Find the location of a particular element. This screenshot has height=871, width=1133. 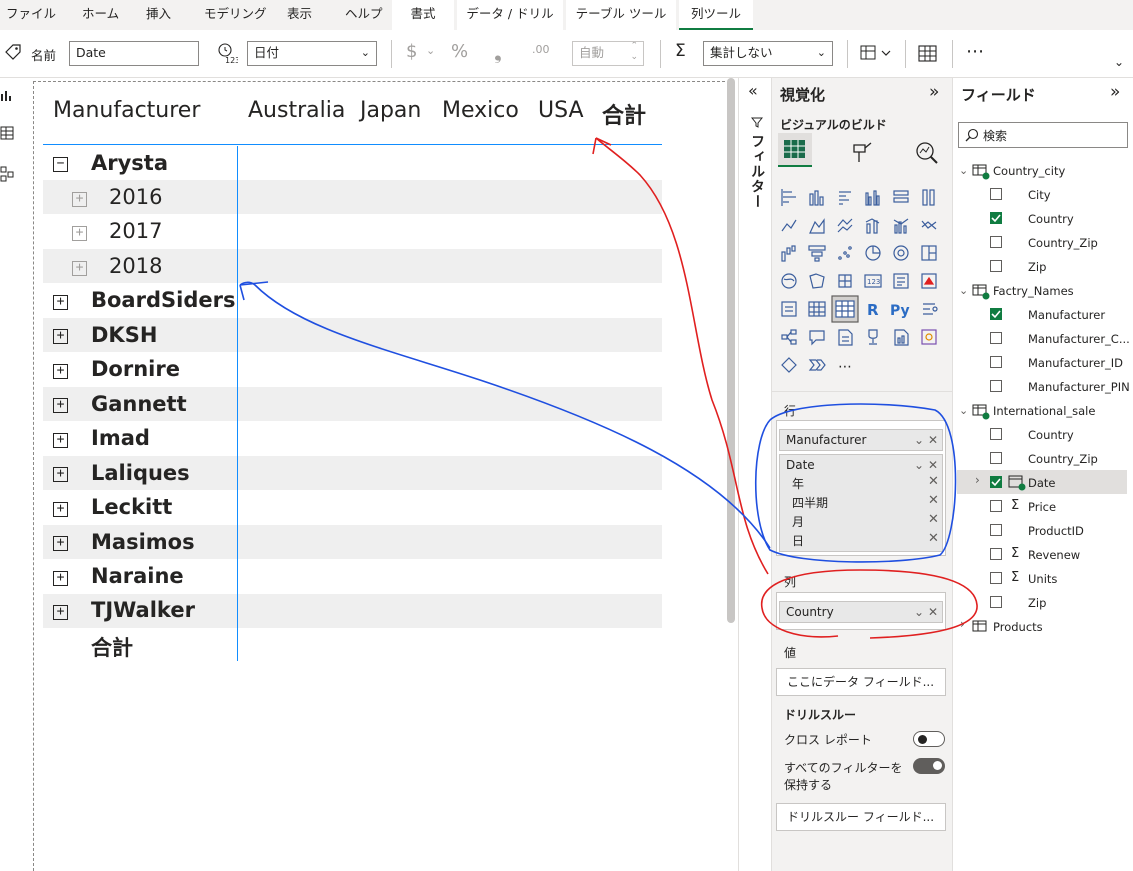

tab-format: 書式 is located at coordinates (423, 15).